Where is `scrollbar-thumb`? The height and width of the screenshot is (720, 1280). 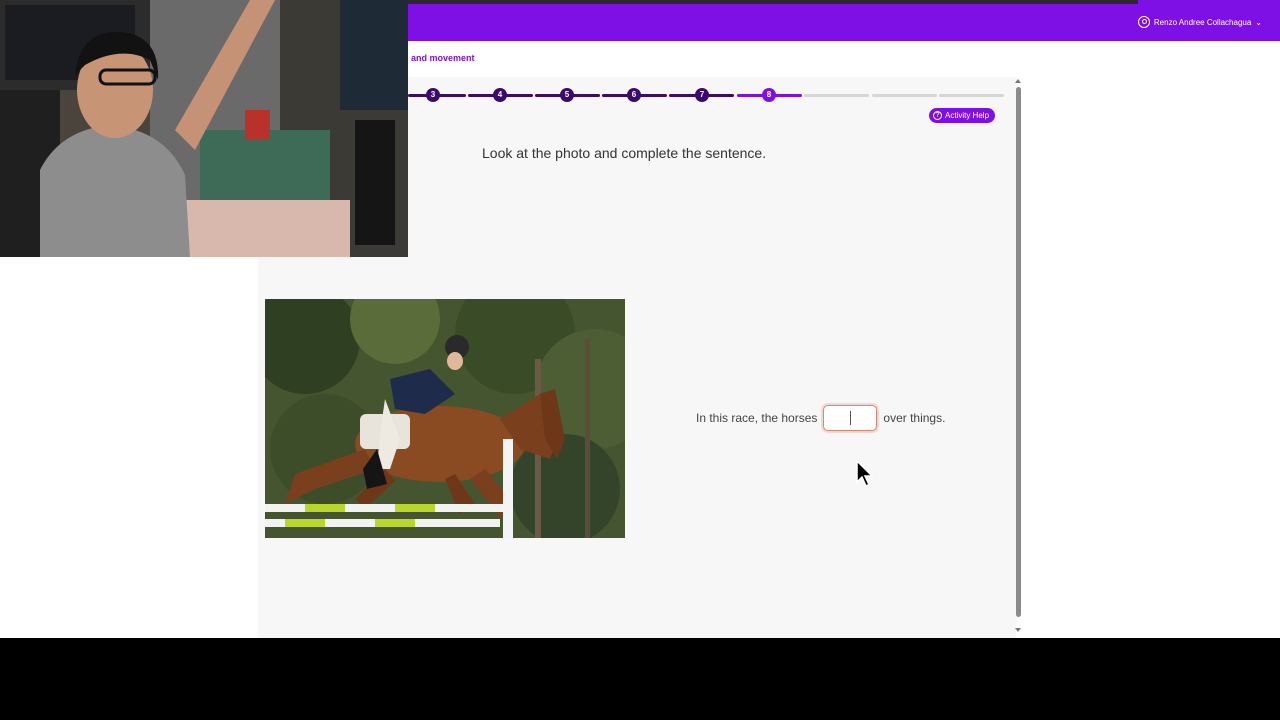
scrollbar-thumb is located at coordinates (1018, 352).